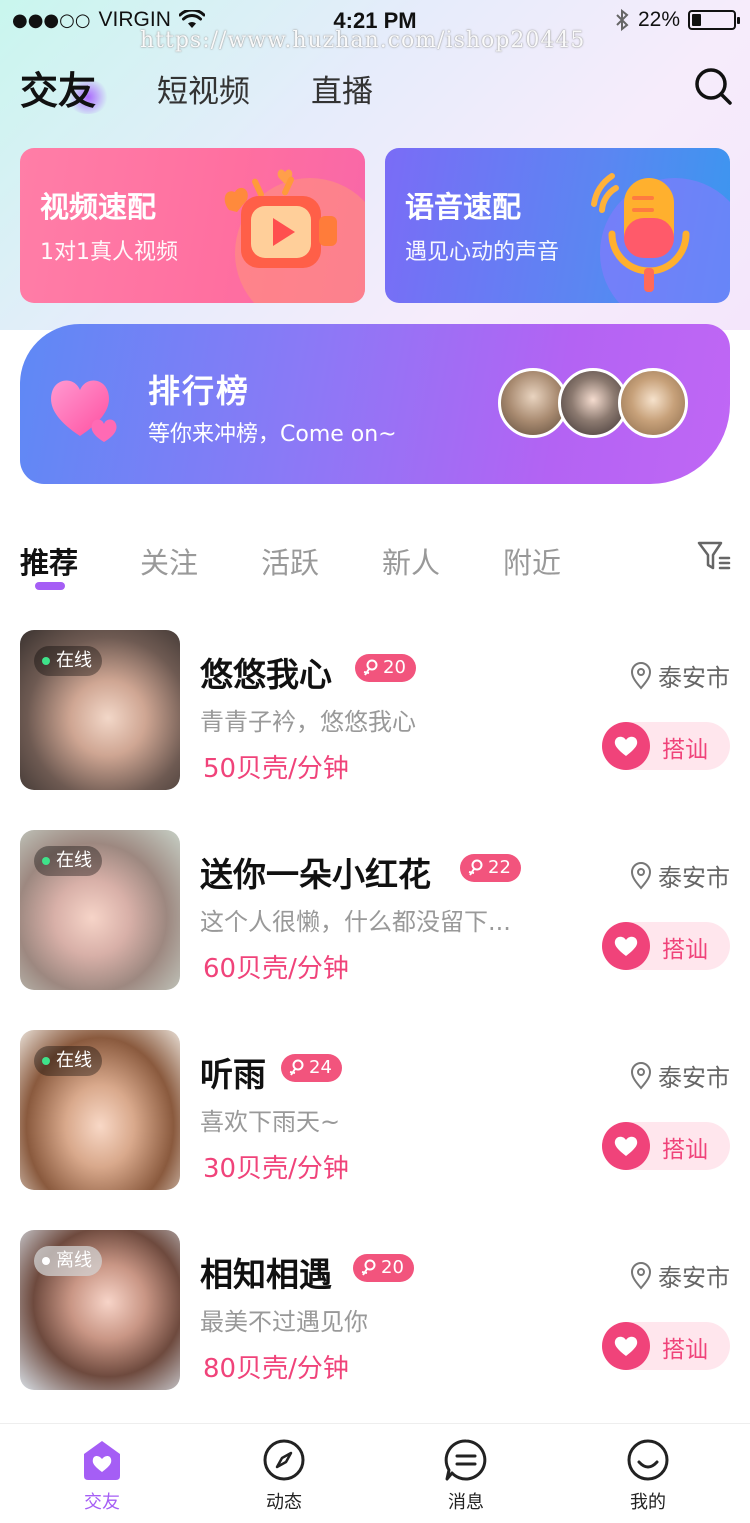 The width and height of the screenshot is (750, 1523). Describe the element at coordinates (276, 769) in the screenshot. I see `user-price: 50贝壳/分钟` at that location.